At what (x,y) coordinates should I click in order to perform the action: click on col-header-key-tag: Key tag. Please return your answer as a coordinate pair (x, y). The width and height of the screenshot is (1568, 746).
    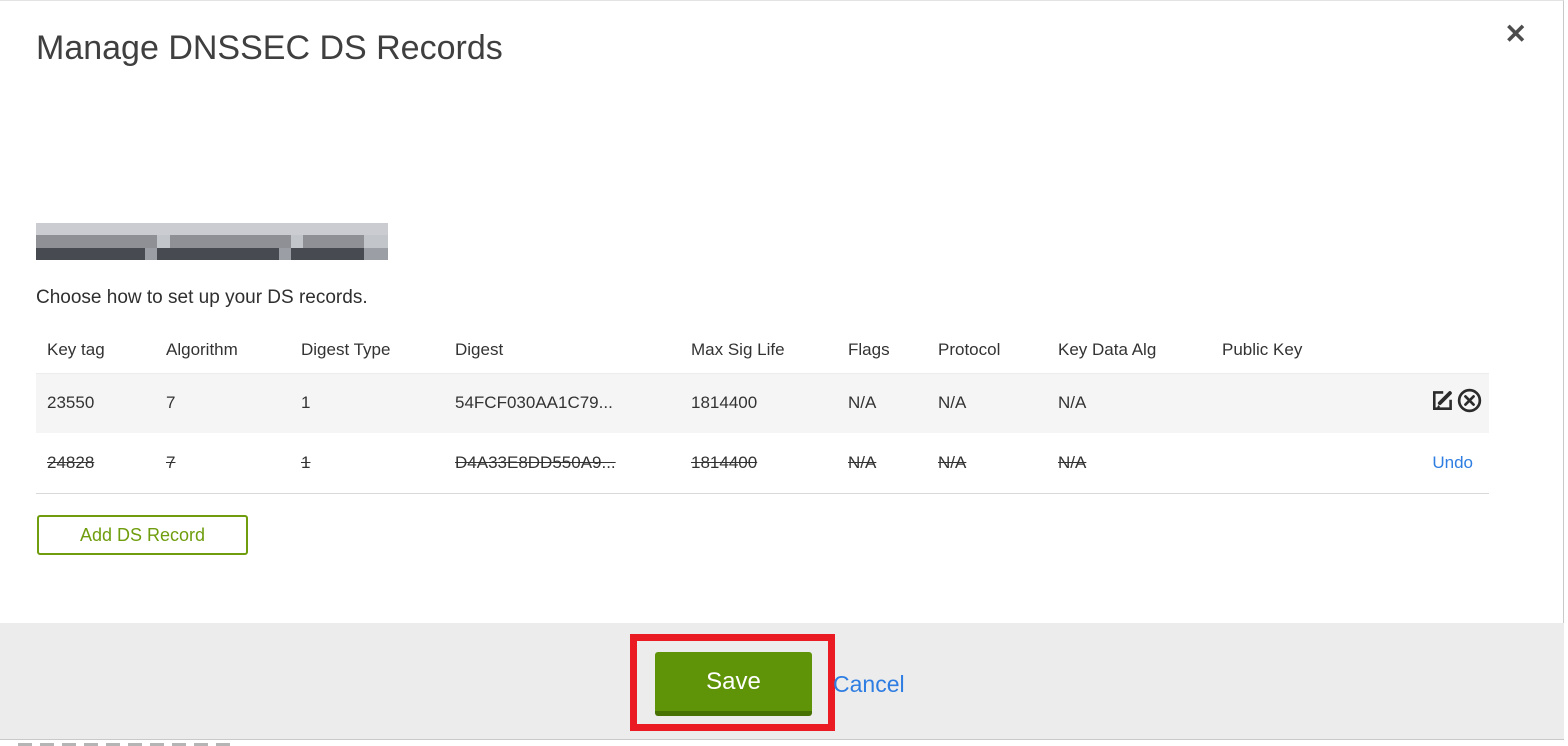
    Looking at the image, I should click on (76, 349).